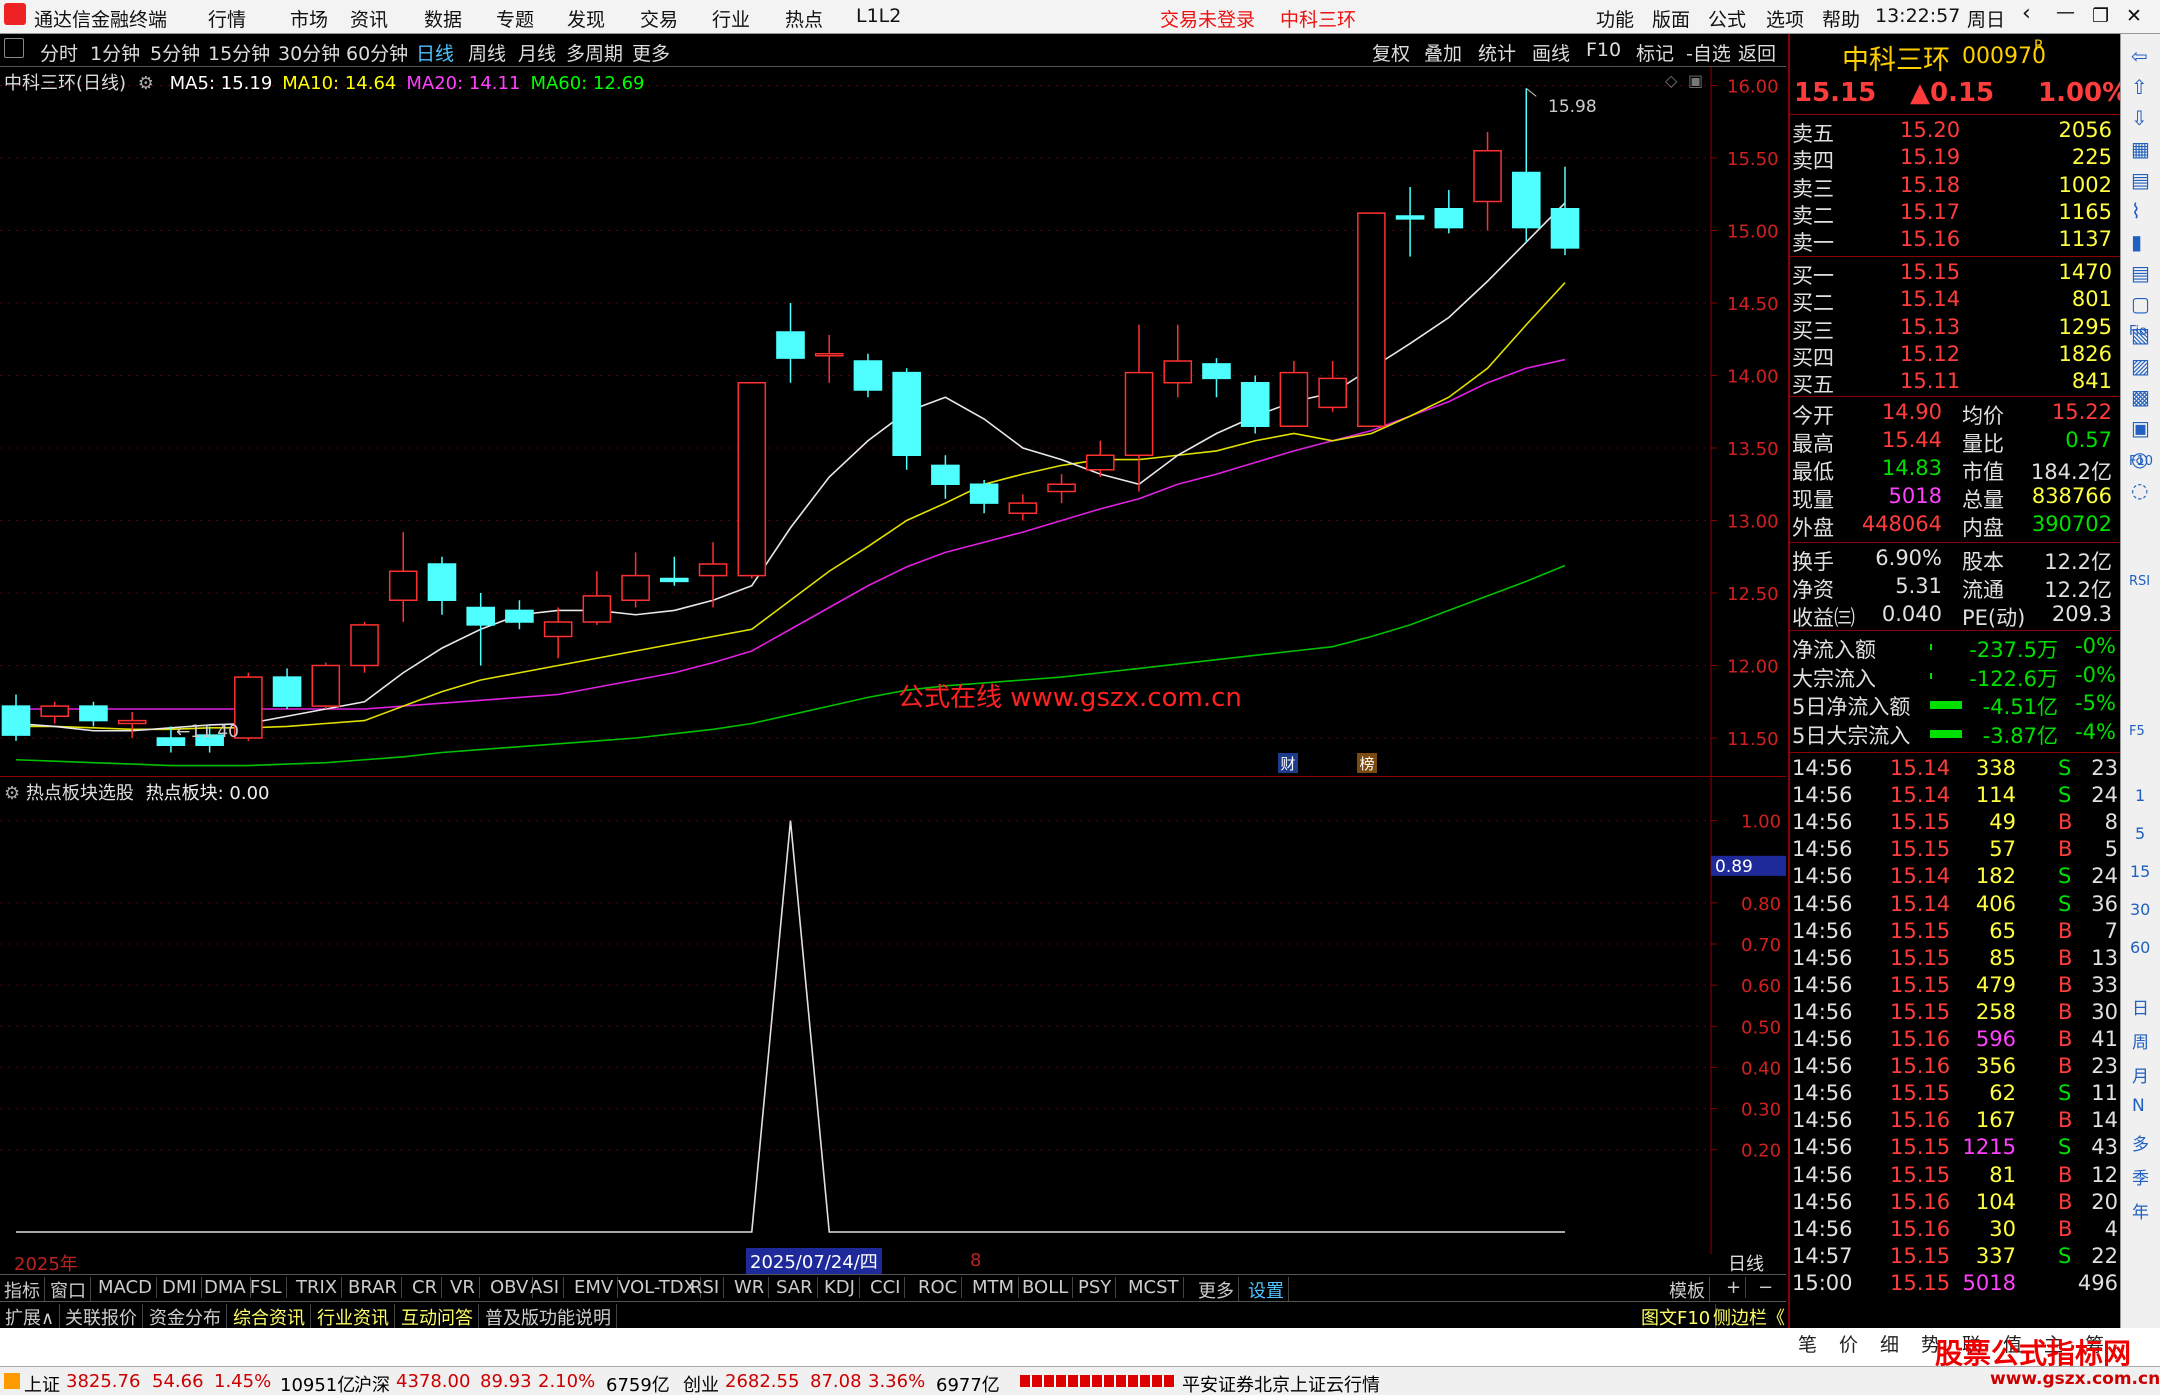  Describe the element at coordinates (804, 18) in the screenshot. I see `menu-8: 热点` at that location.